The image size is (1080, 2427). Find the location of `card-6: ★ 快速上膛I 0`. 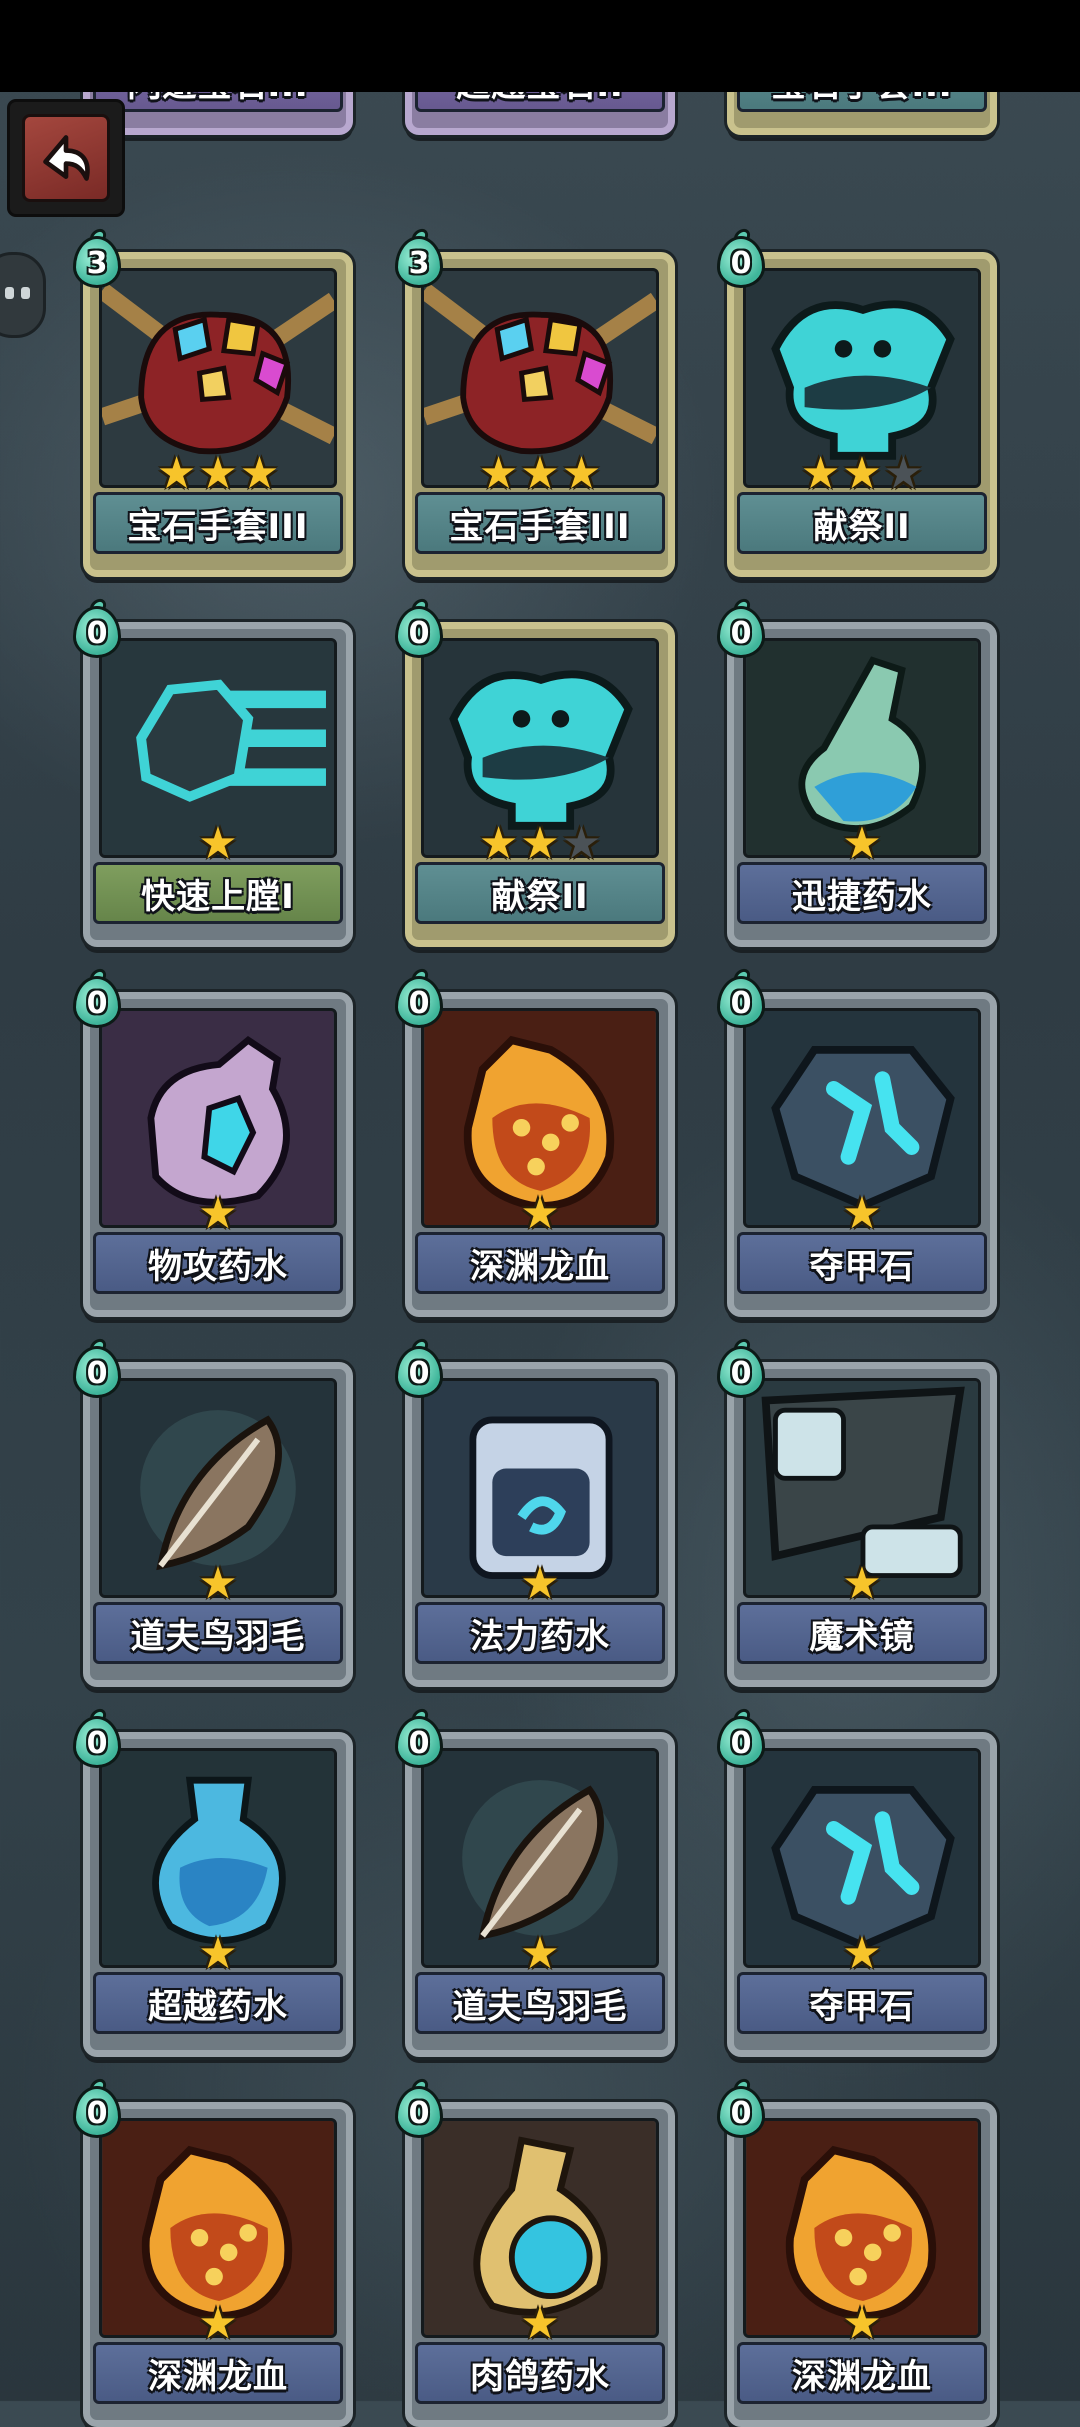

card-6: ★ 快速上膛I 0 is located at coordinates (213, 771).